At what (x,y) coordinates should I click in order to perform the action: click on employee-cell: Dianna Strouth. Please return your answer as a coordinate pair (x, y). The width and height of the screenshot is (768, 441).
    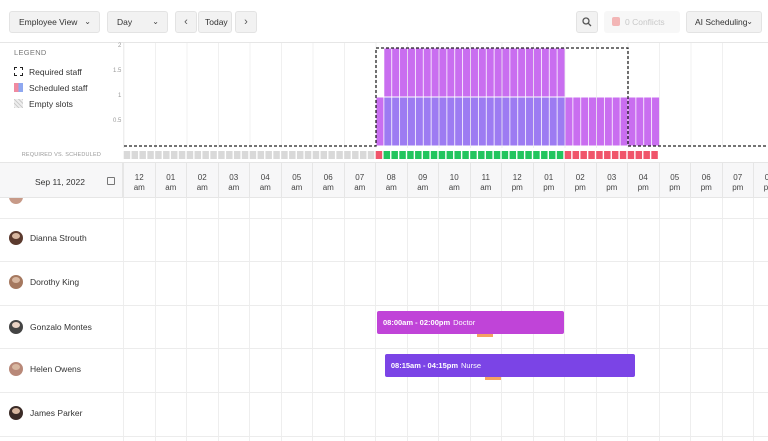
    Looking at the image, I should click on (48, 238).